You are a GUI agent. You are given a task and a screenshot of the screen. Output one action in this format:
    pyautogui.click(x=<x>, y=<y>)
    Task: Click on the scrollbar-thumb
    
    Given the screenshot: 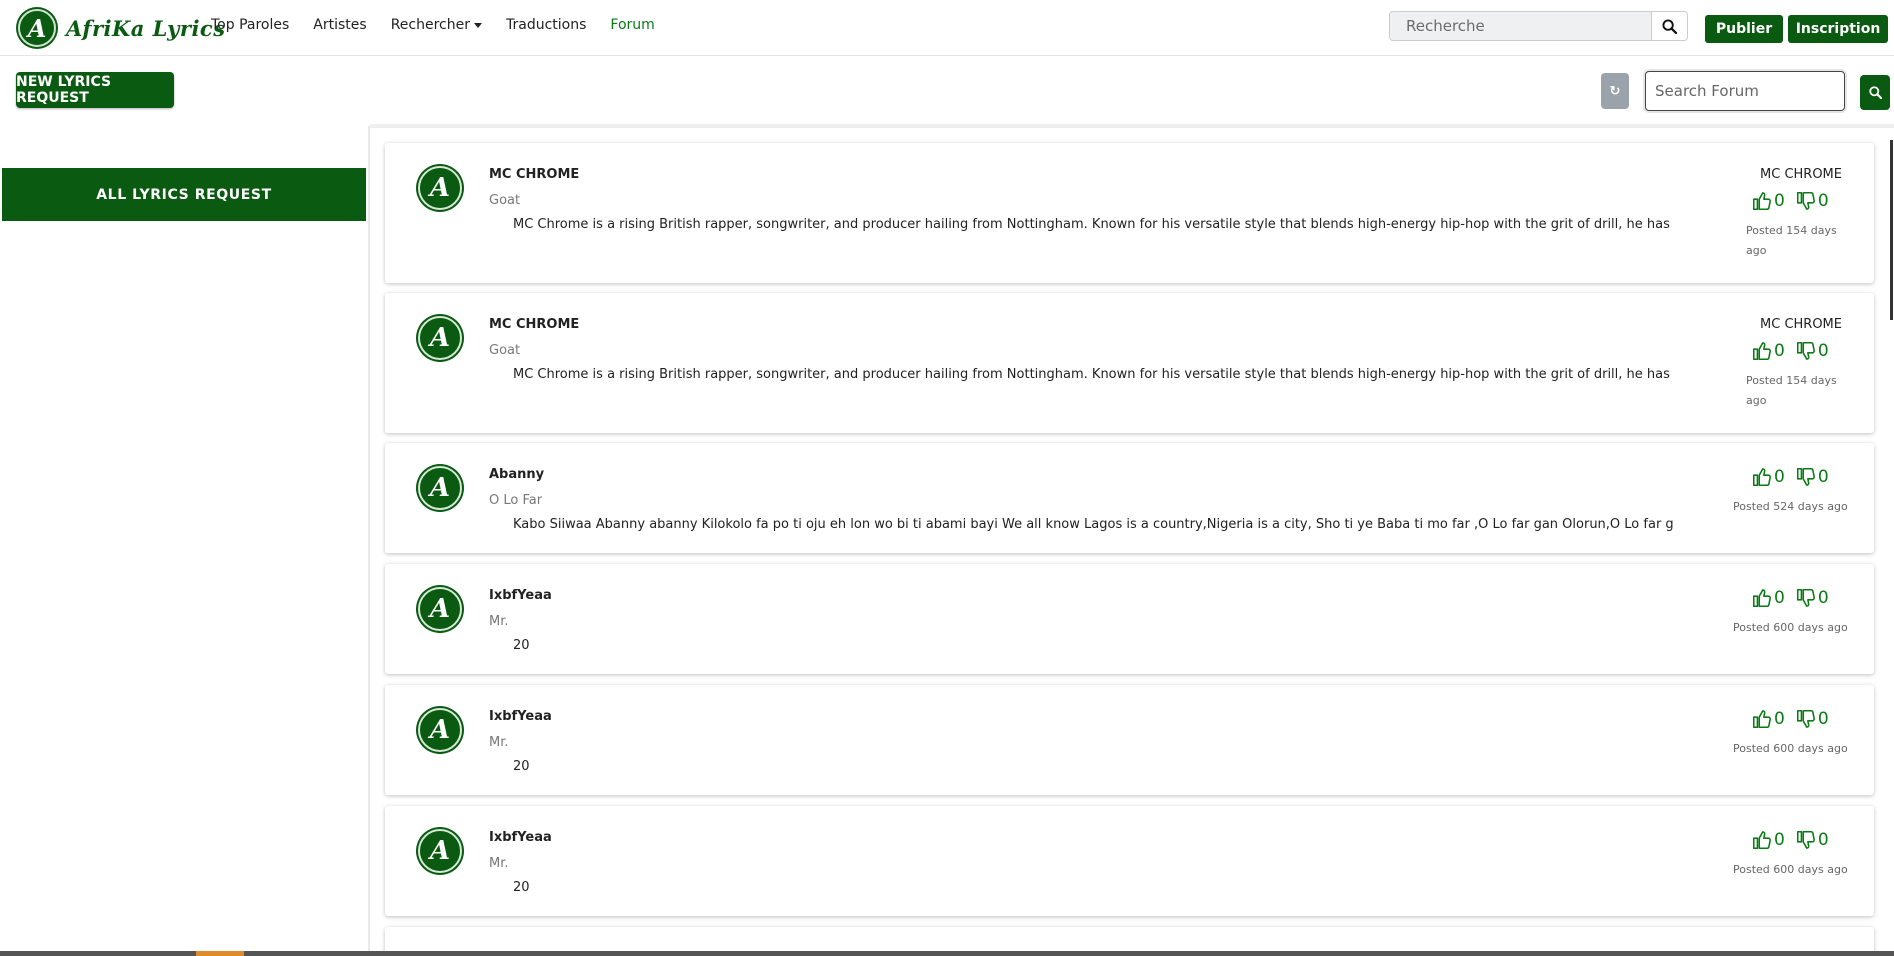 What is the action you would take?
    pyautogui.click(x=1891, y=230)
    